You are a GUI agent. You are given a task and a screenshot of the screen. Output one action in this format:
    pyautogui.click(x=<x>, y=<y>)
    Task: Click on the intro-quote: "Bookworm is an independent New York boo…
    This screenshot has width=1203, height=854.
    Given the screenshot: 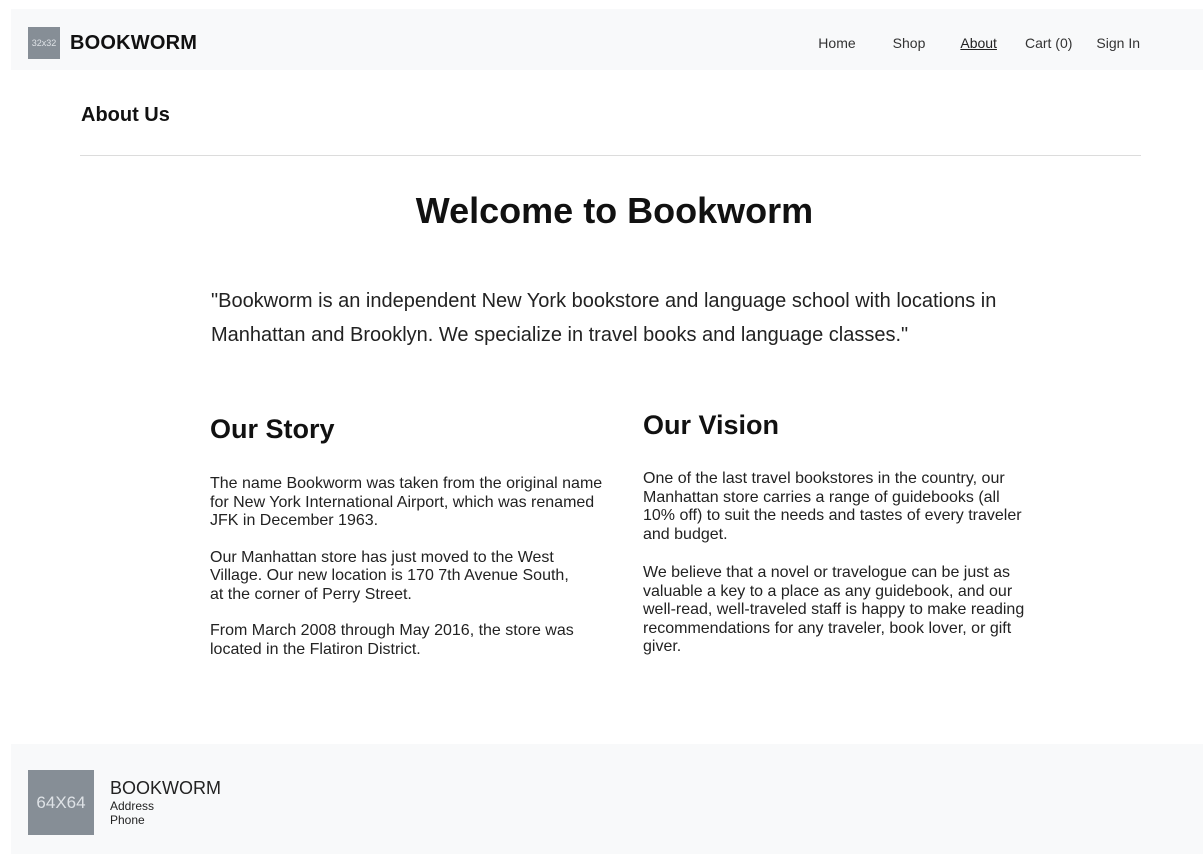 What is the action you would take?
    pyautogui.click(x=604, y=318)
    